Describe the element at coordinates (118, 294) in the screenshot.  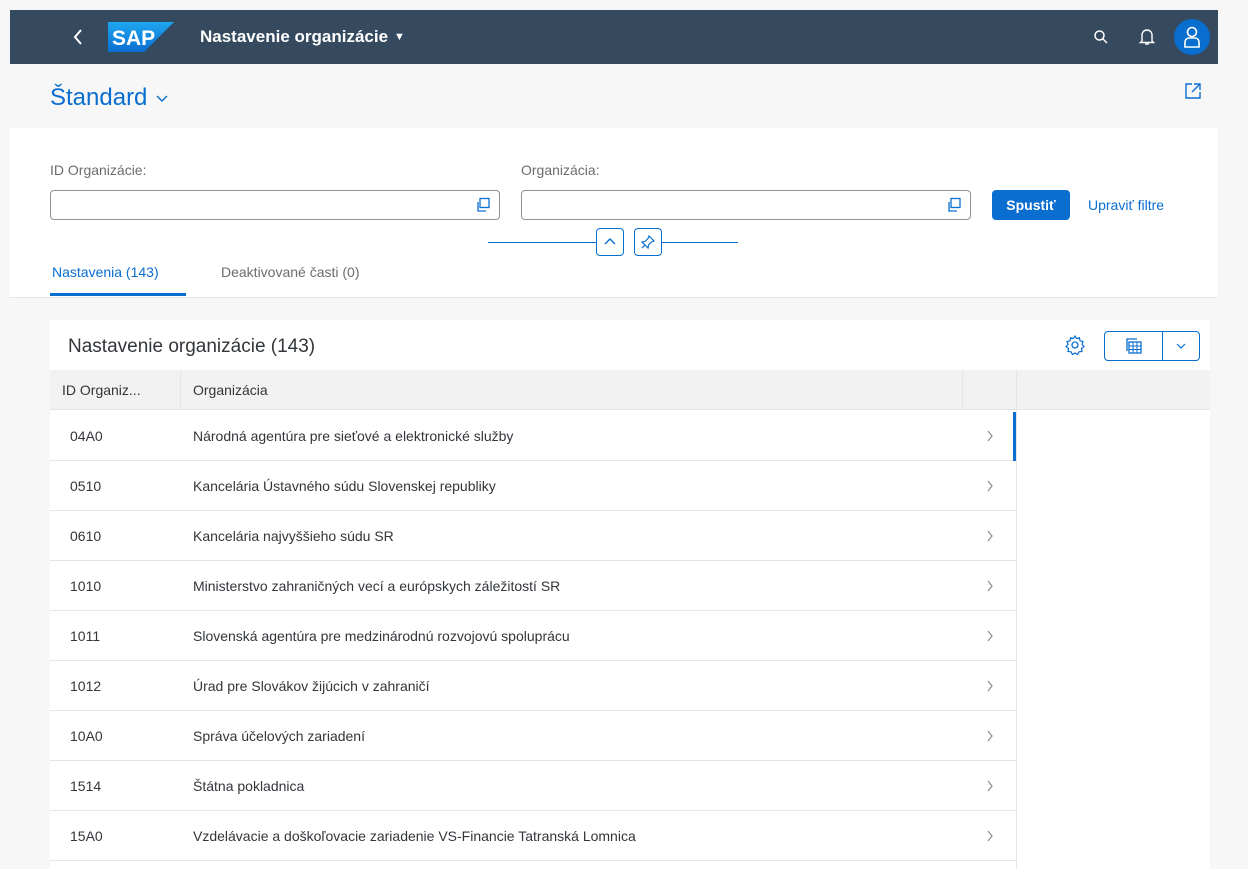
I see `tab-underline` at that location.